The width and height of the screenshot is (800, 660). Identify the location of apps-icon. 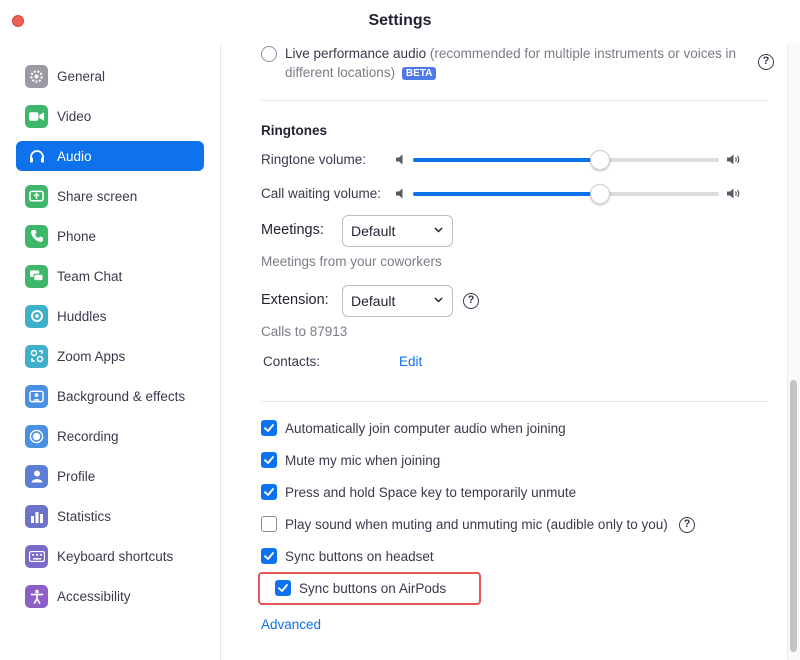
(36, 356).